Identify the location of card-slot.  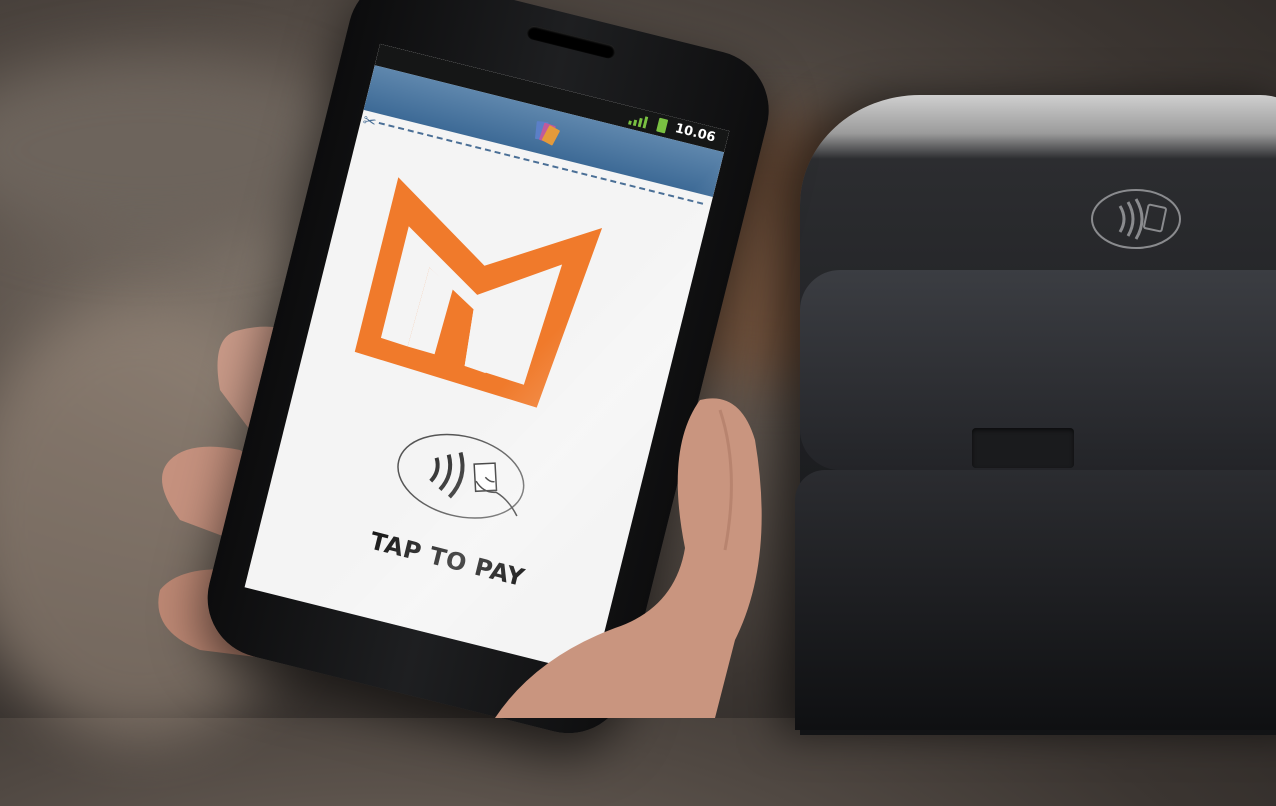
(1023, 448).